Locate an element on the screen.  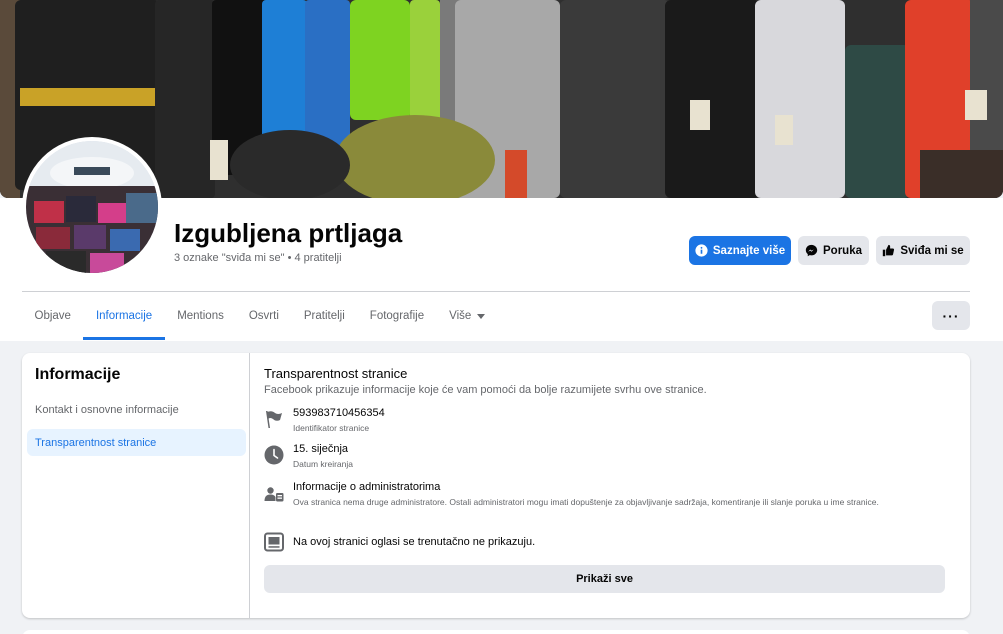
show-all-button: Prikaži sve is located at coordinates (604, 579).